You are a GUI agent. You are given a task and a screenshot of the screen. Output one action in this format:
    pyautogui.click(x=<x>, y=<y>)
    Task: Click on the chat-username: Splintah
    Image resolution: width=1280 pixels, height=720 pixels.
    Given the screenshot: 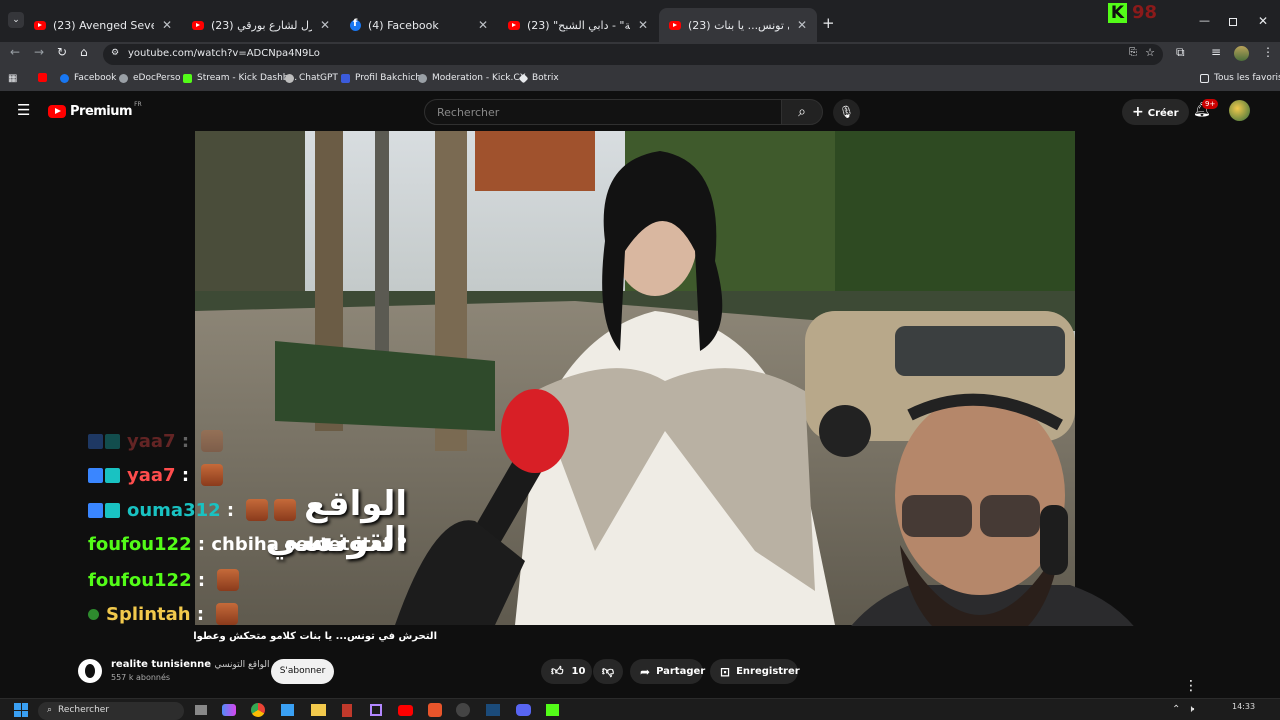 What is the action you would take?
    pyautogui.click(x=148, y=614)
    